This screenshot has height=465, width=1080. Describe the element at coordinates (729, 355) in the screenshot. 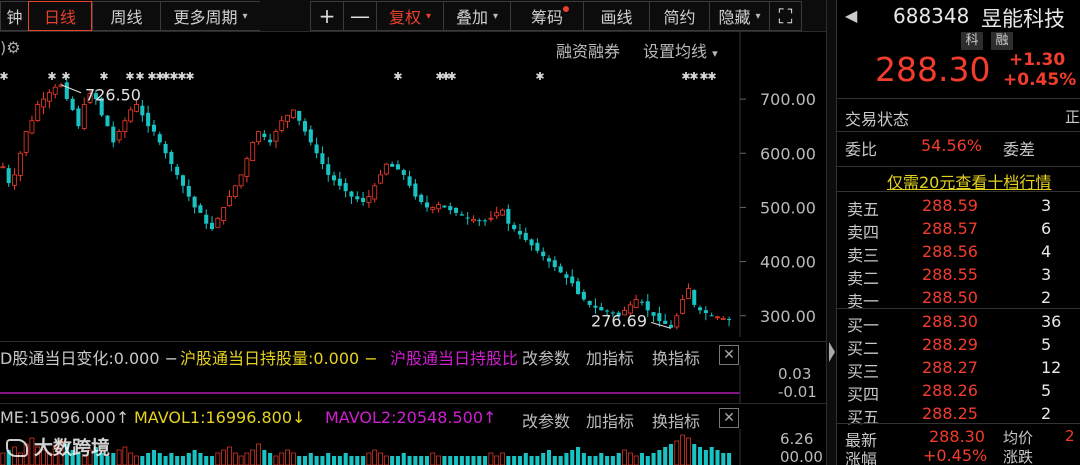

I see `hsgt-close-icon: ✕` at that location.